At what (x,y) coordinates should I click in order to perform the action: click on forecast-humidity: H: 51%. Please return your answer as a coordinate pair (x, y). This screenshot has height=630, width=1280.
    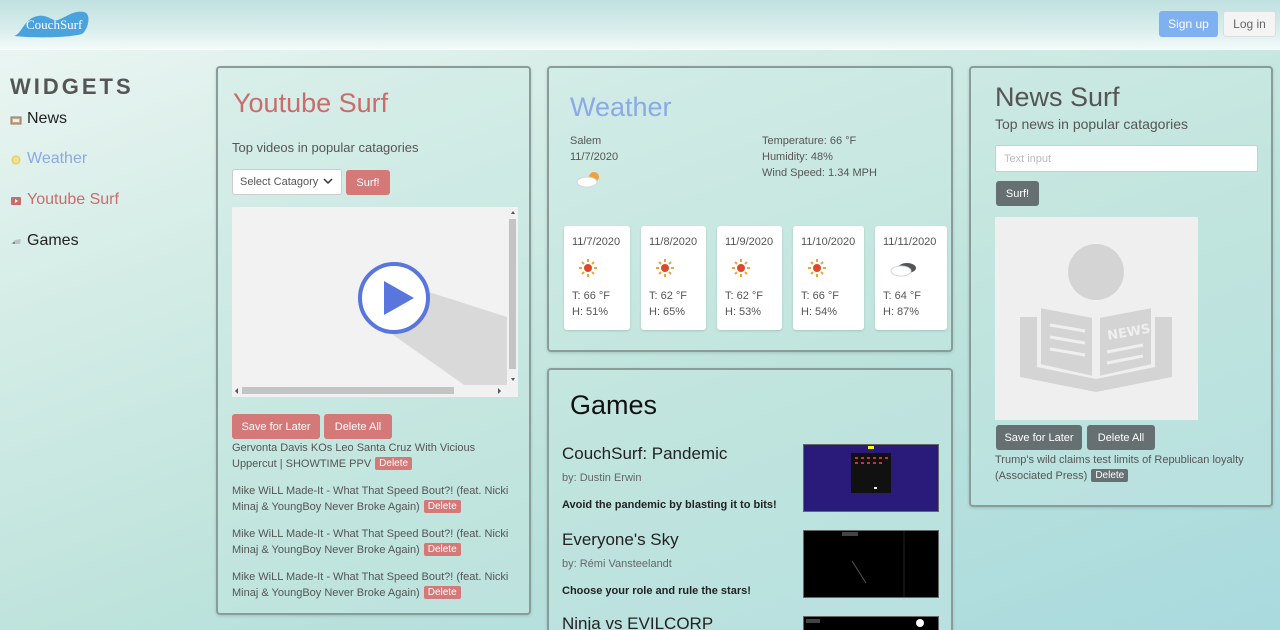
    Looking at the image, I should click on (590, 312).